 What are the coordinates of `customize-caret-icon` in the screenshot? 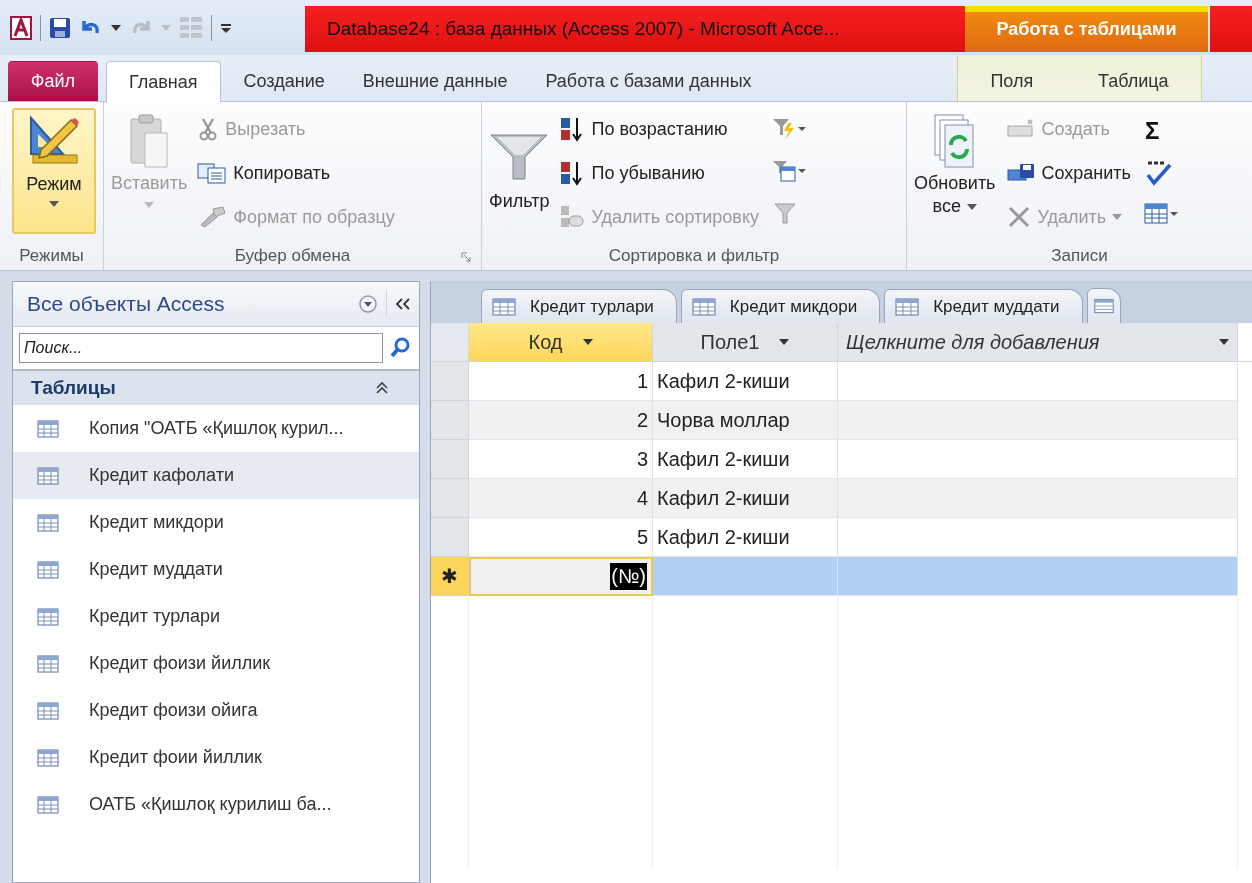 It's located at (226, 27).